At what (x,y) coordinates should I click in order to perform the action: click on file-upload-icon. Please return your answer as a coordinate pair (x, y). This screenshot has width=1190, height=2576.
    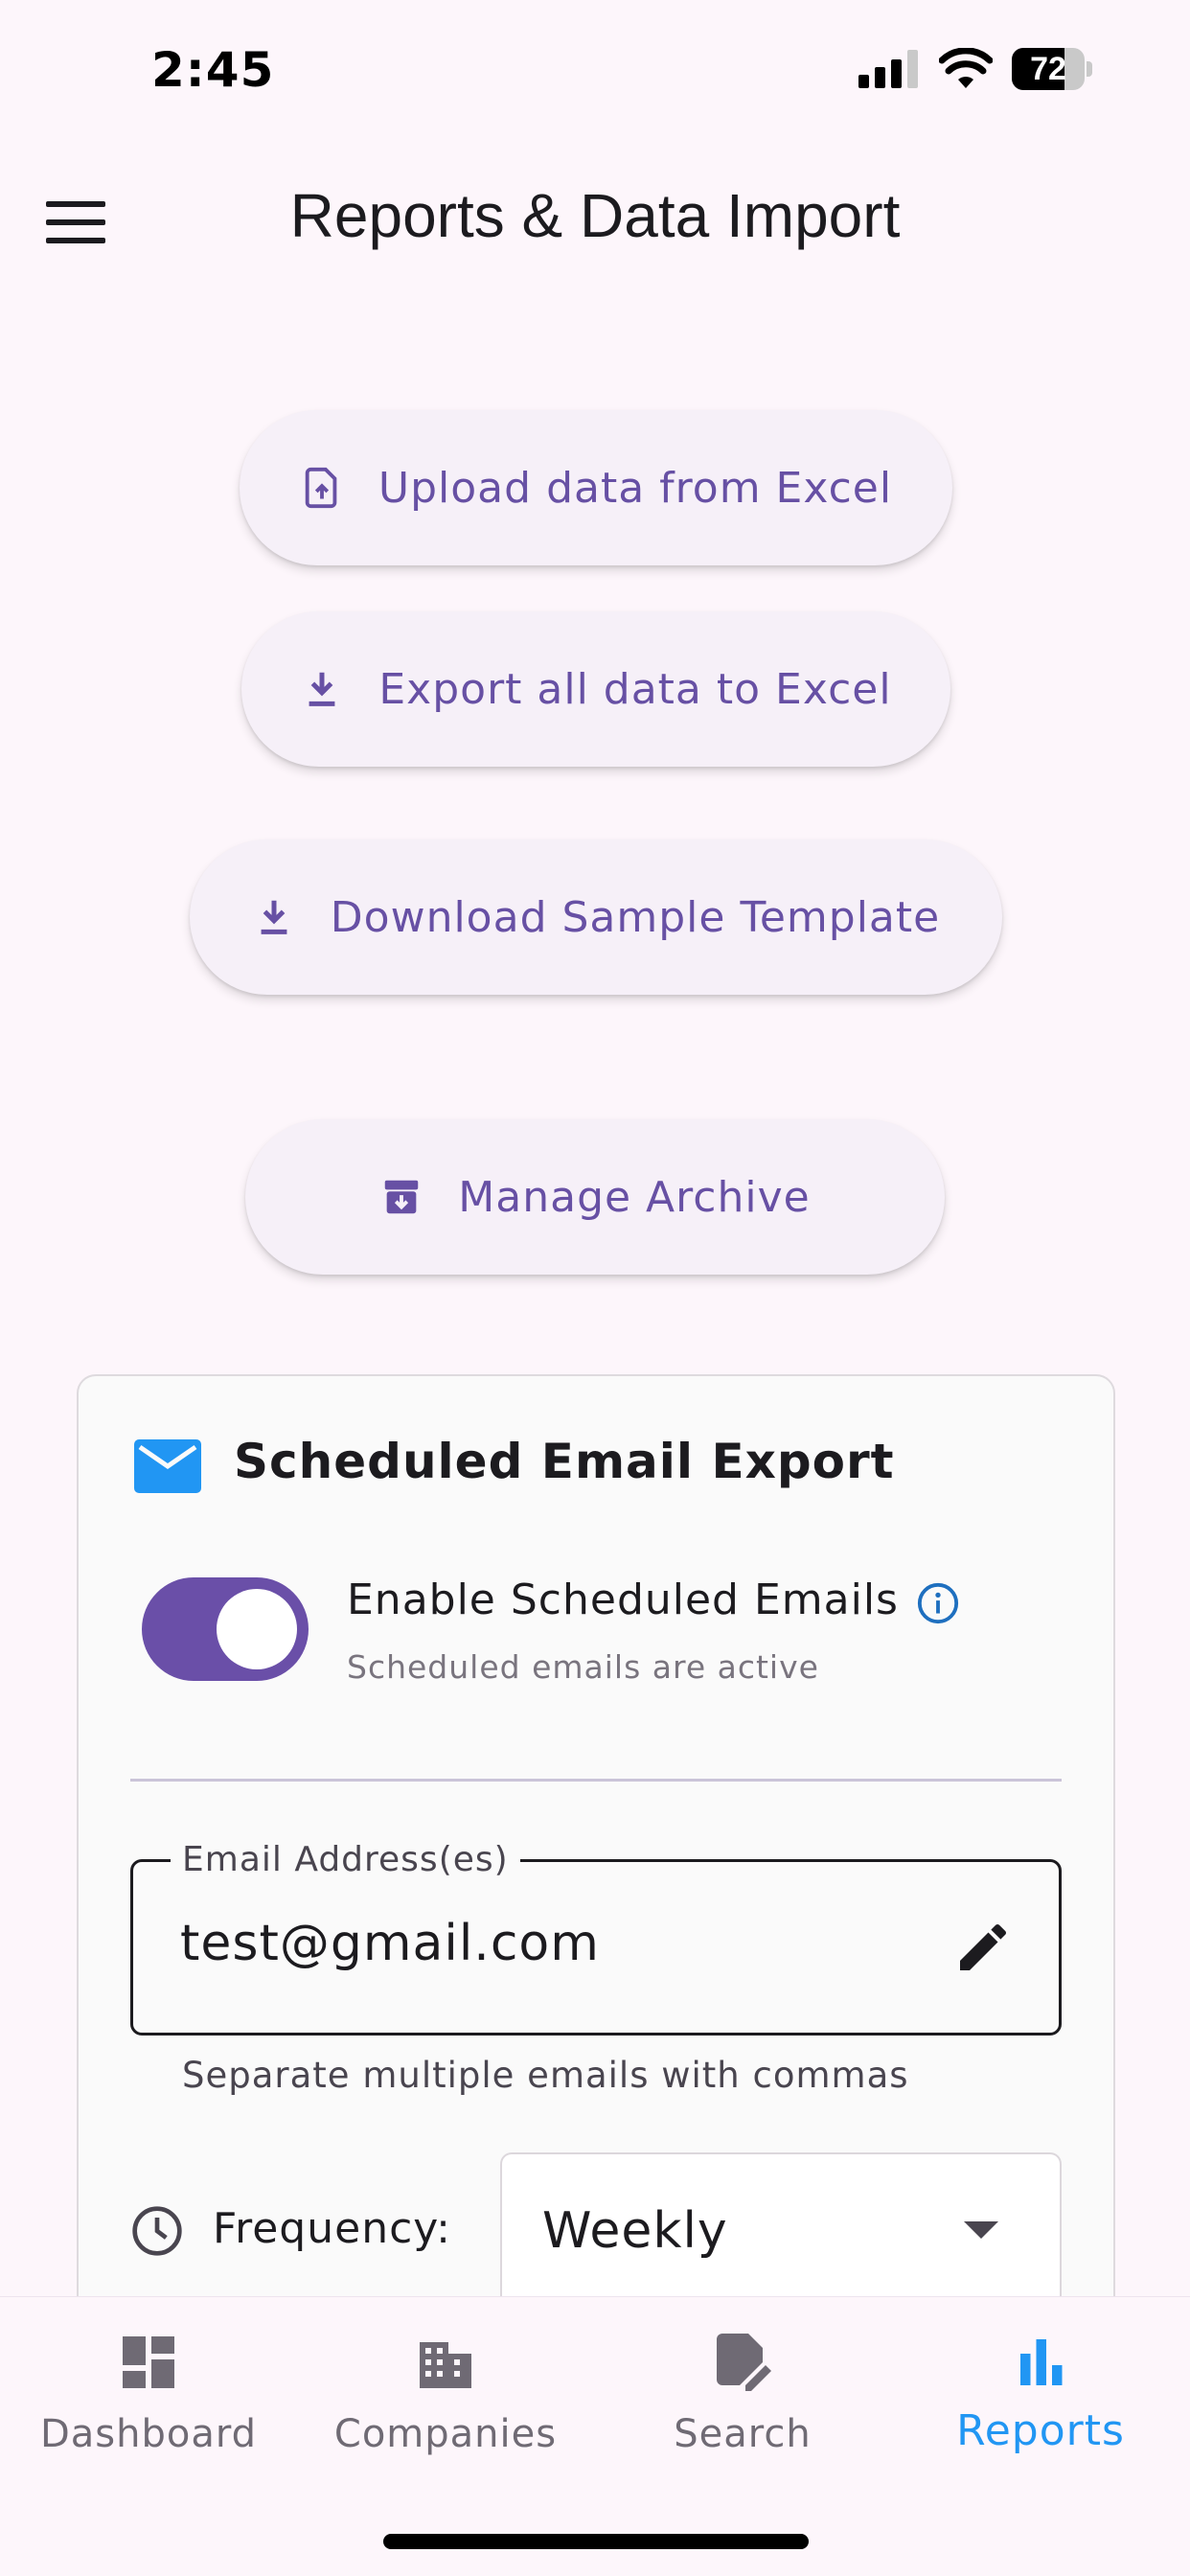
    Looking at the image, I should click on (321, 488).